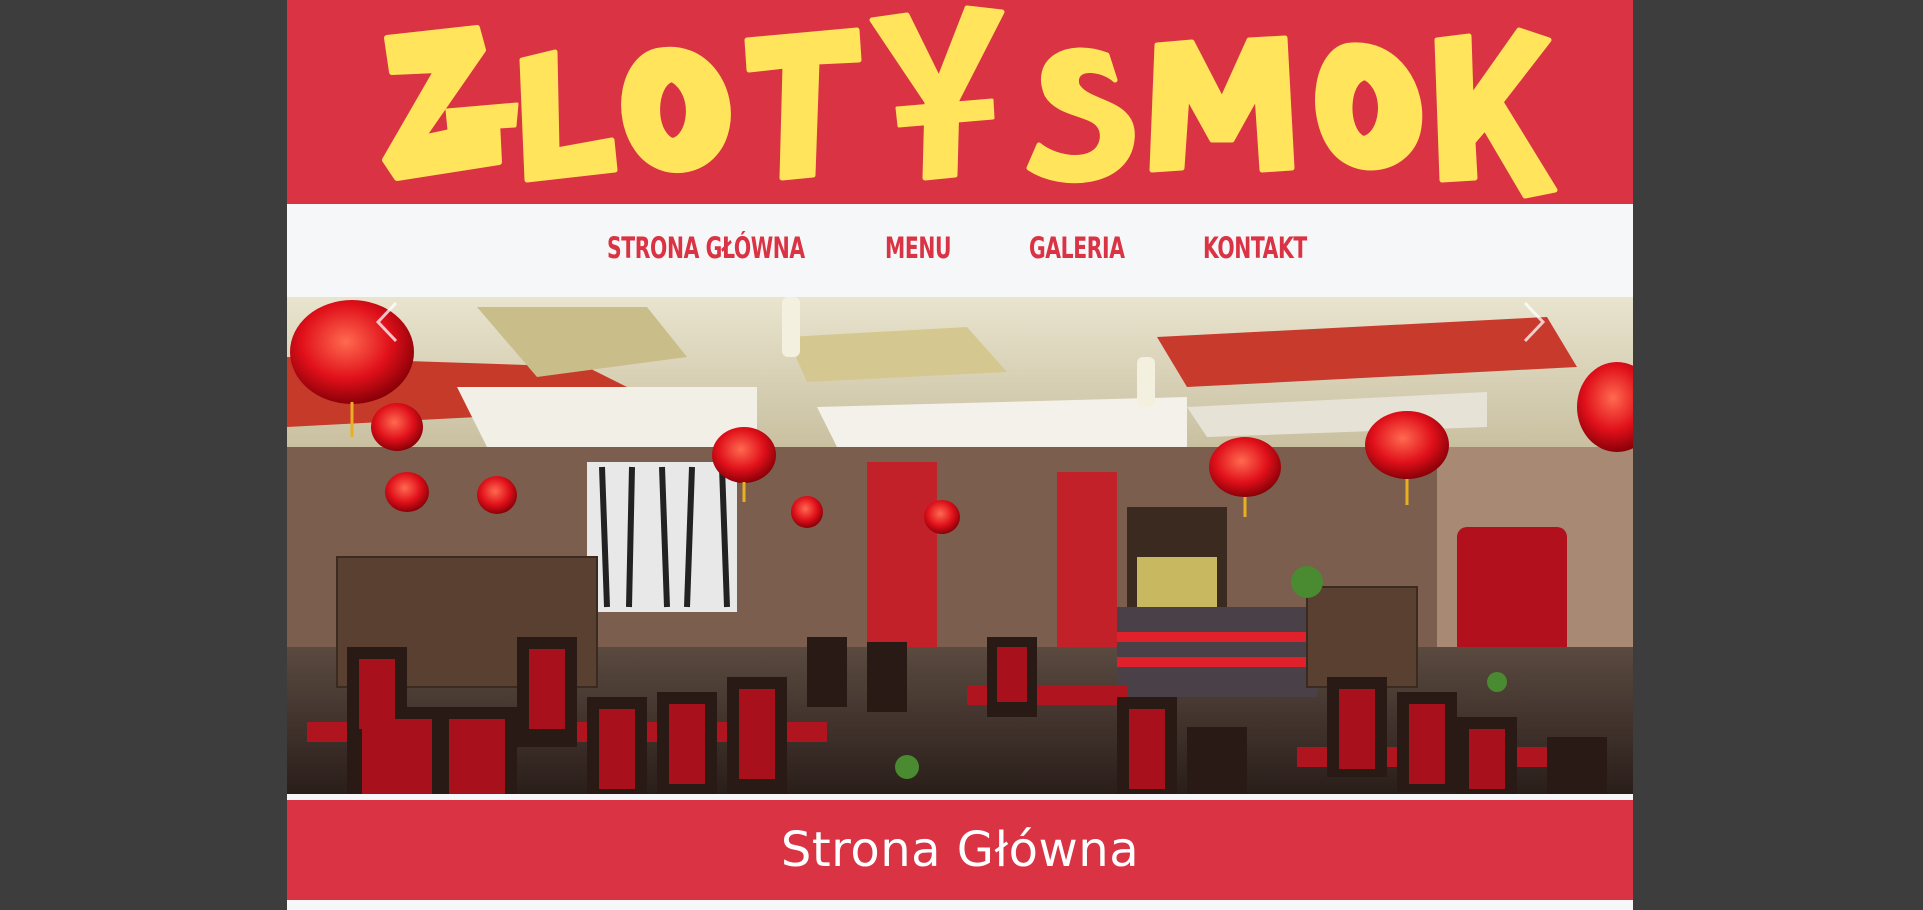  I want to click on content-area, so click(960, 905).